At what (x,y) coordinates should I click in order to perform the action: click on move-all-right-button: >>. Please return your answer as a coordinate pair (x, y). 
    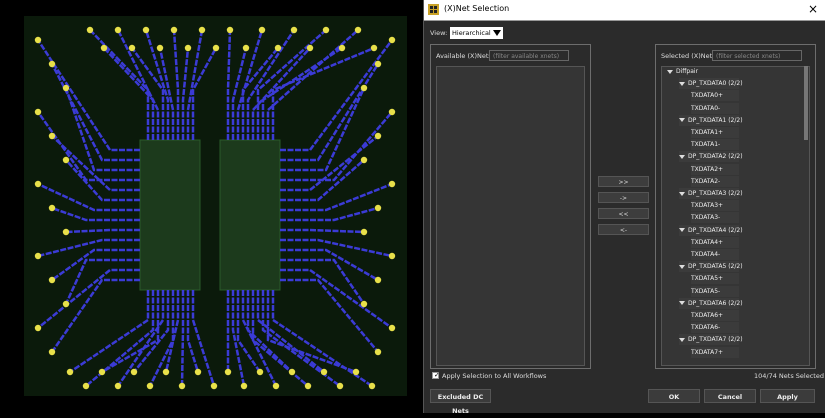
    Looking at the image, I should click on (623, 181).